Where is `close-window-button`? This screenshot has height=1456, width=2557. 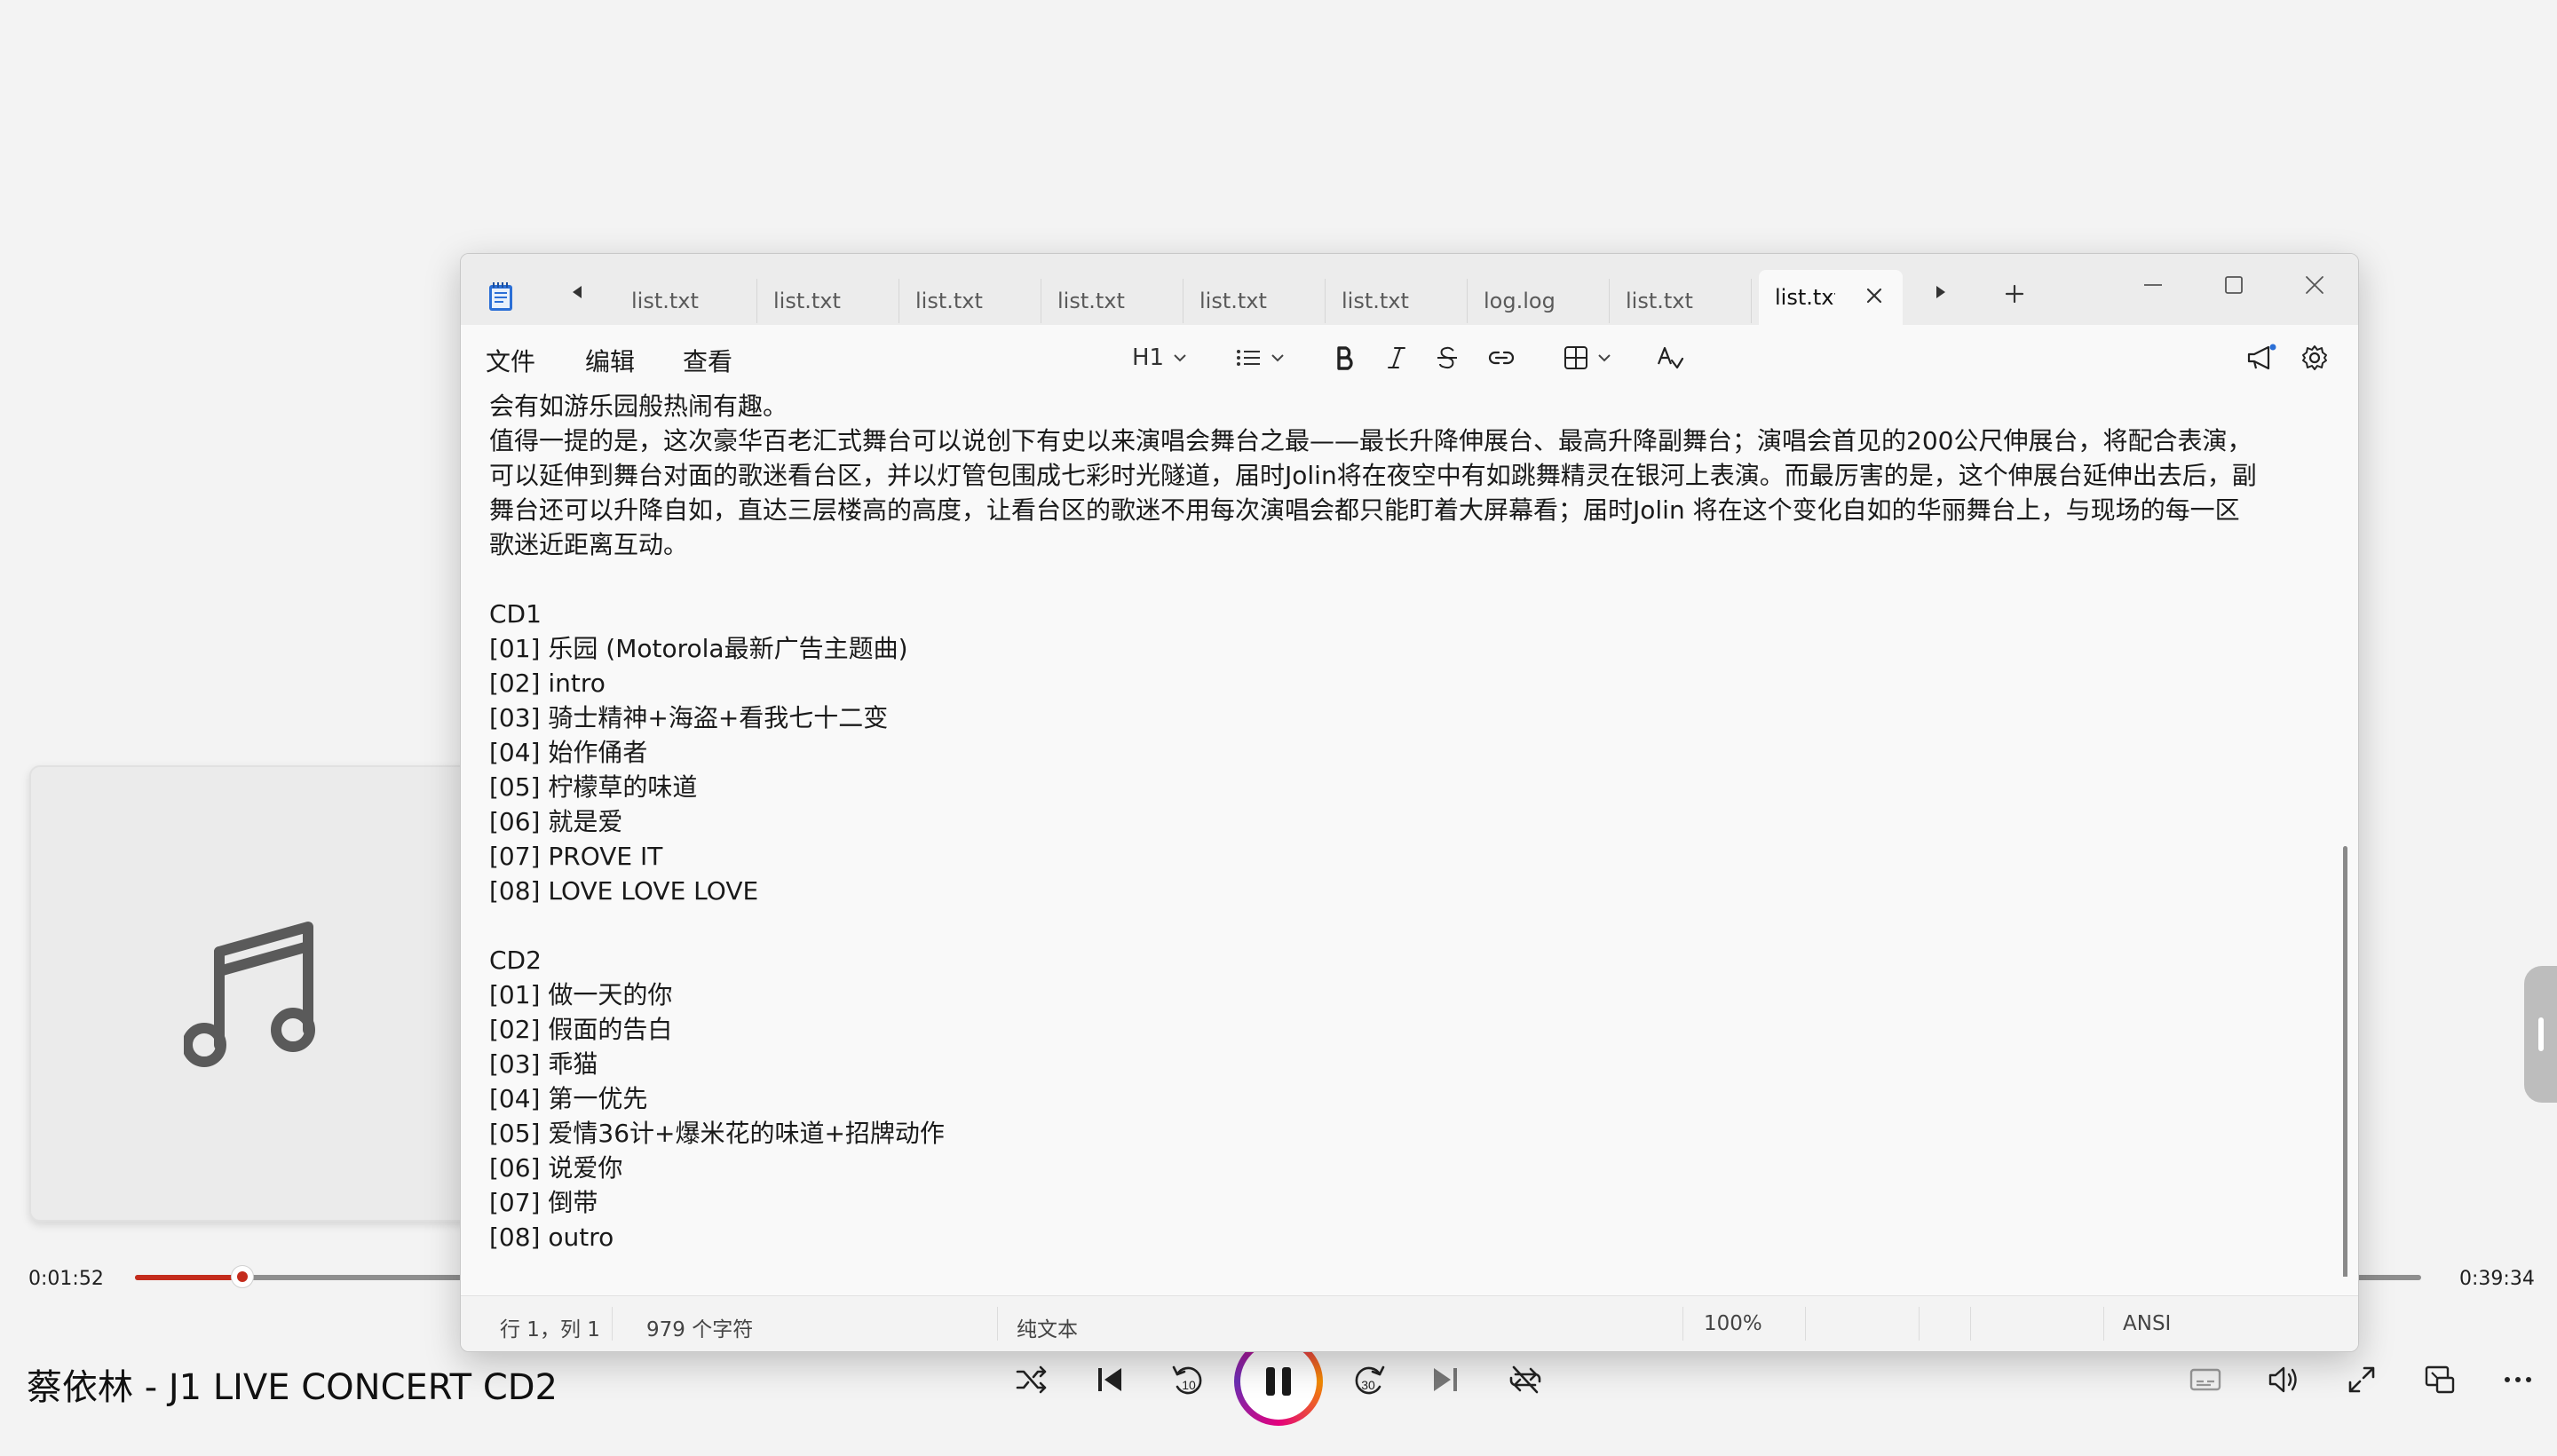
close-window-button is located at coordinates (2314, 285).